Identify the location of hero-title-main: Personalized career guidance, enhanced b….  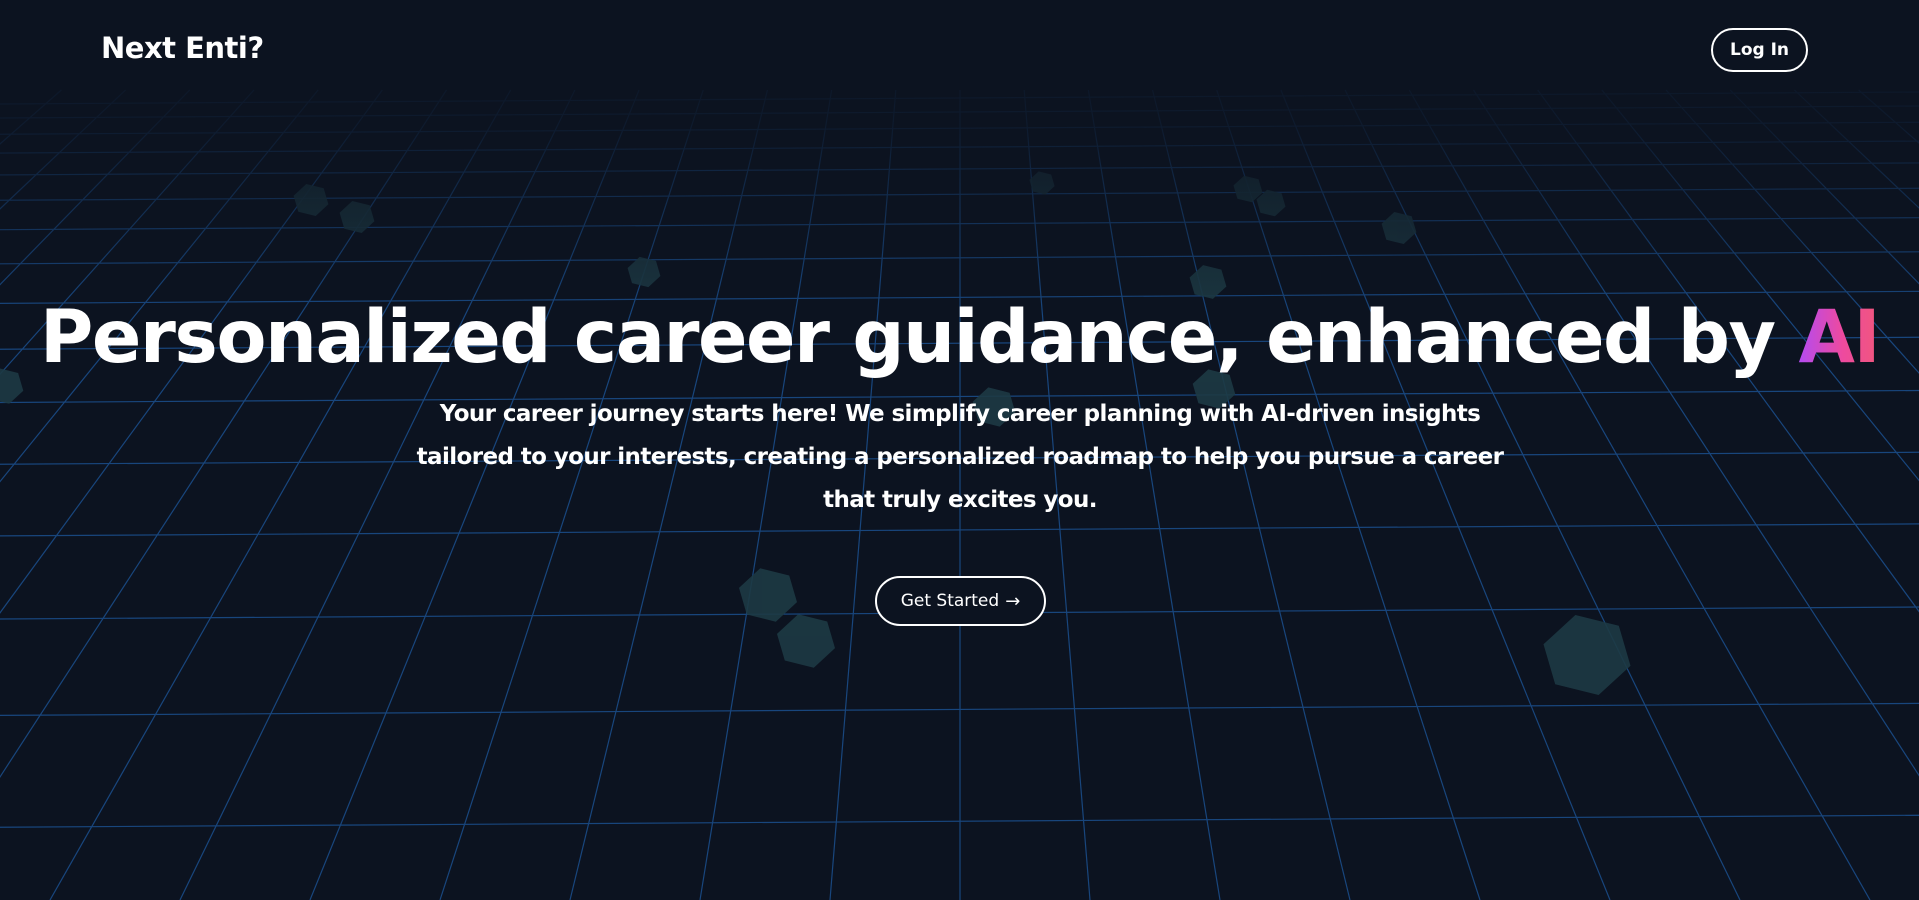
(919, 337).